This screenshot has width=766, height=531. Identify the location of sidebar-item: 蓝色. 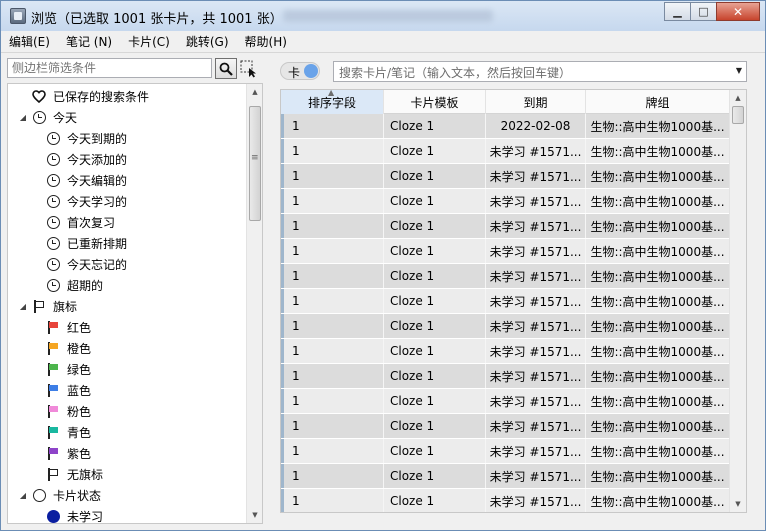
(68, 390).